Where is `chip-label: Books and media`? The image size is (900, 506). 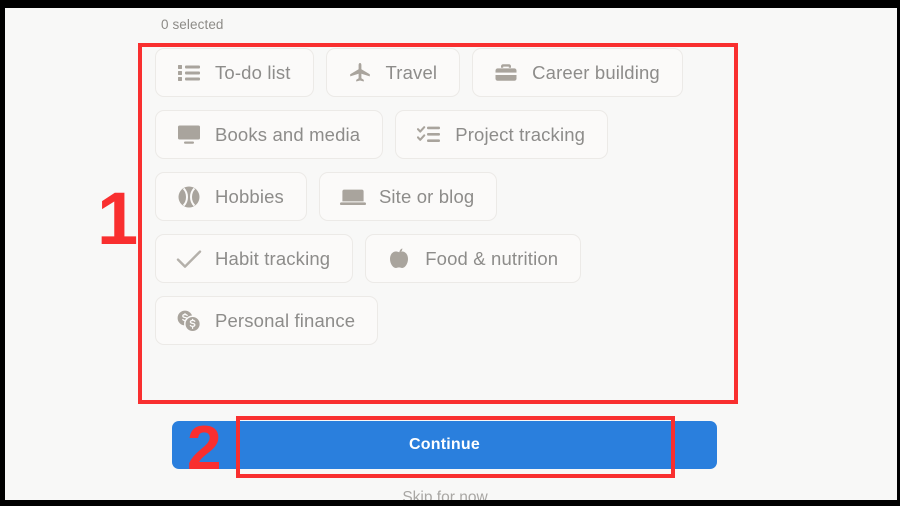 chip-label: Books and media is located at coordinates (288, 134).